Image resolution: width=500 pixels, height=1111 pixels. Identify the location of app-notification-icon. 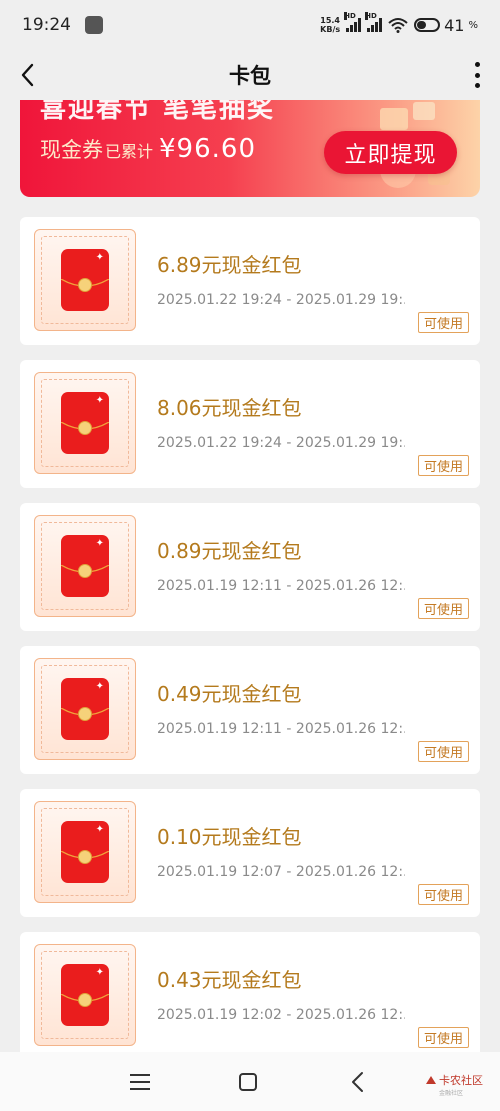
(94, 25).